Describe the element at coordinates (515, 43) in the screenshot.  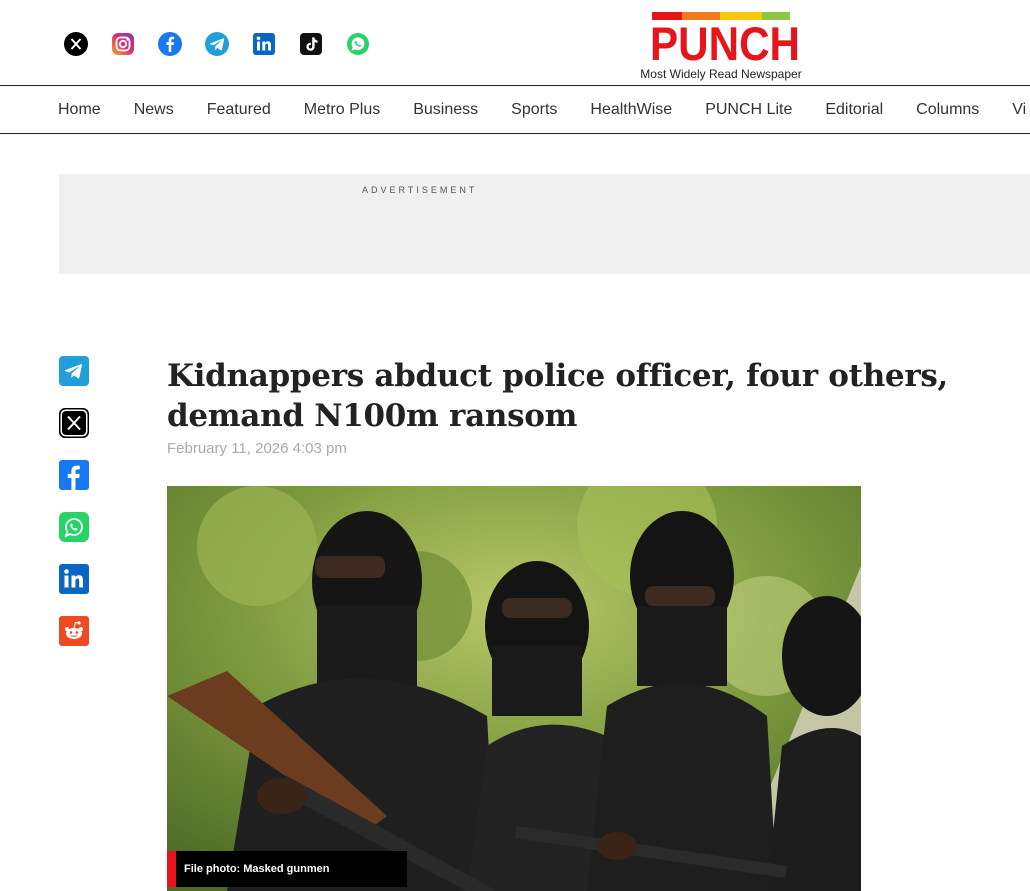
I see `site-header: PUNCH Most Widely Read Newspaper` at that location.